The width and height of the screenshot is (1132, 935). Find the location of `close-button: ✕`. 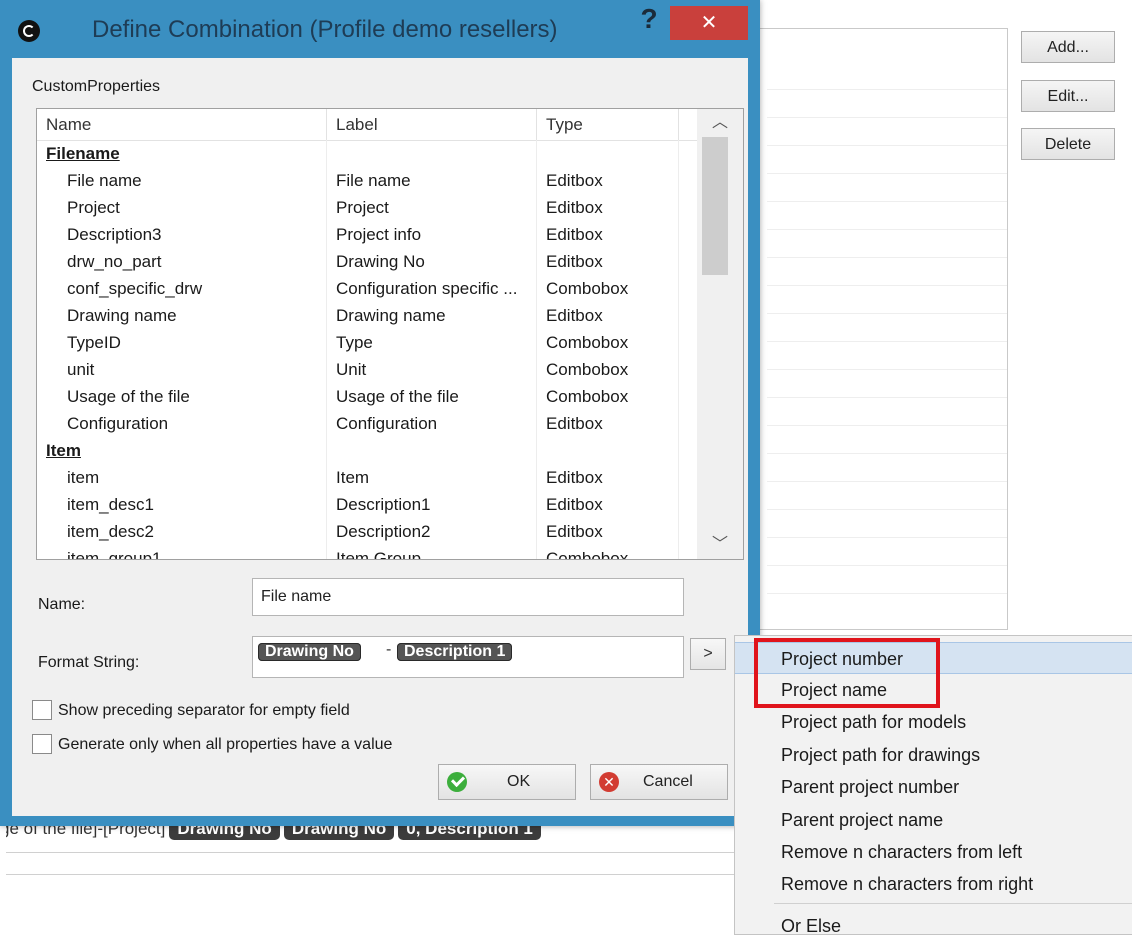

close-button: ✕ is located at coordinates (709, 23).